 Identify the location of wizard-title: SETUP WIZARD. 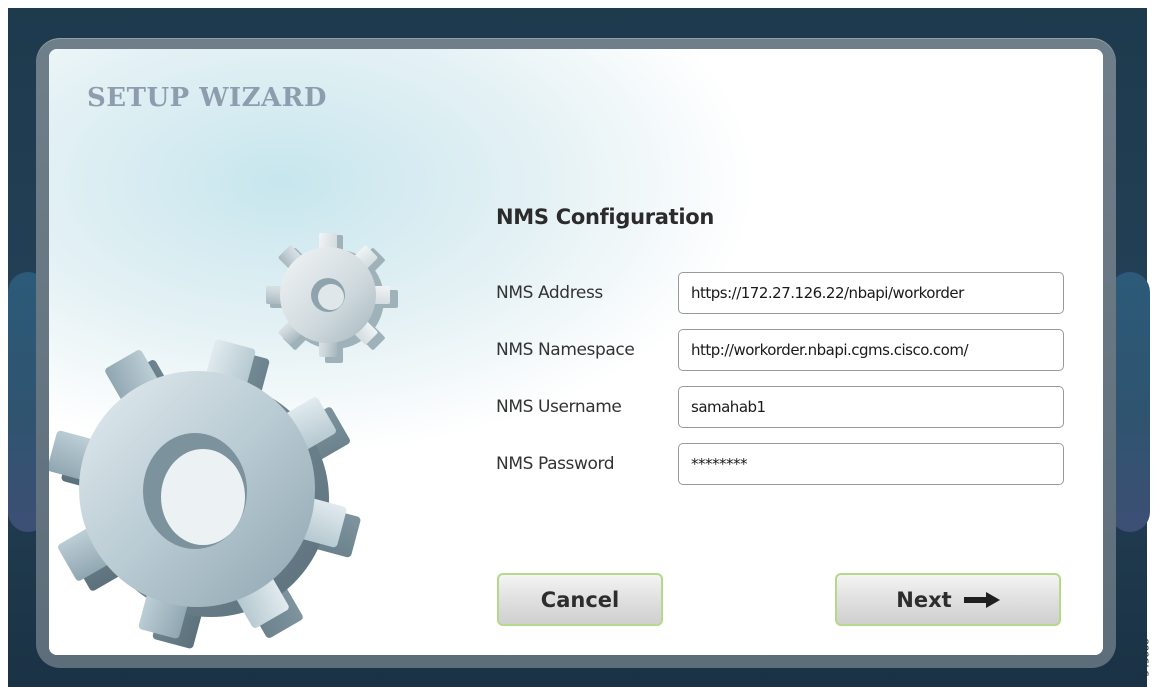
(207, 98).